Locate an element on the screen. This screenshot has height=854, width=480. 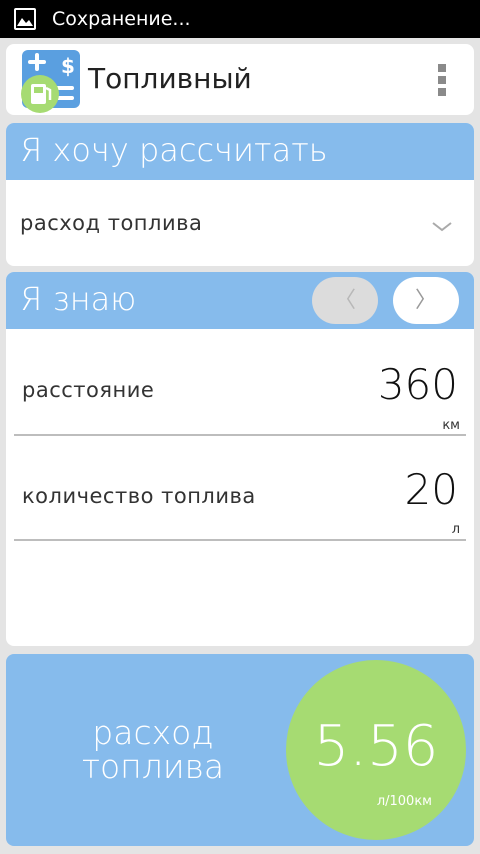
result-unit: л/100км is located at coordinates (404, 801).